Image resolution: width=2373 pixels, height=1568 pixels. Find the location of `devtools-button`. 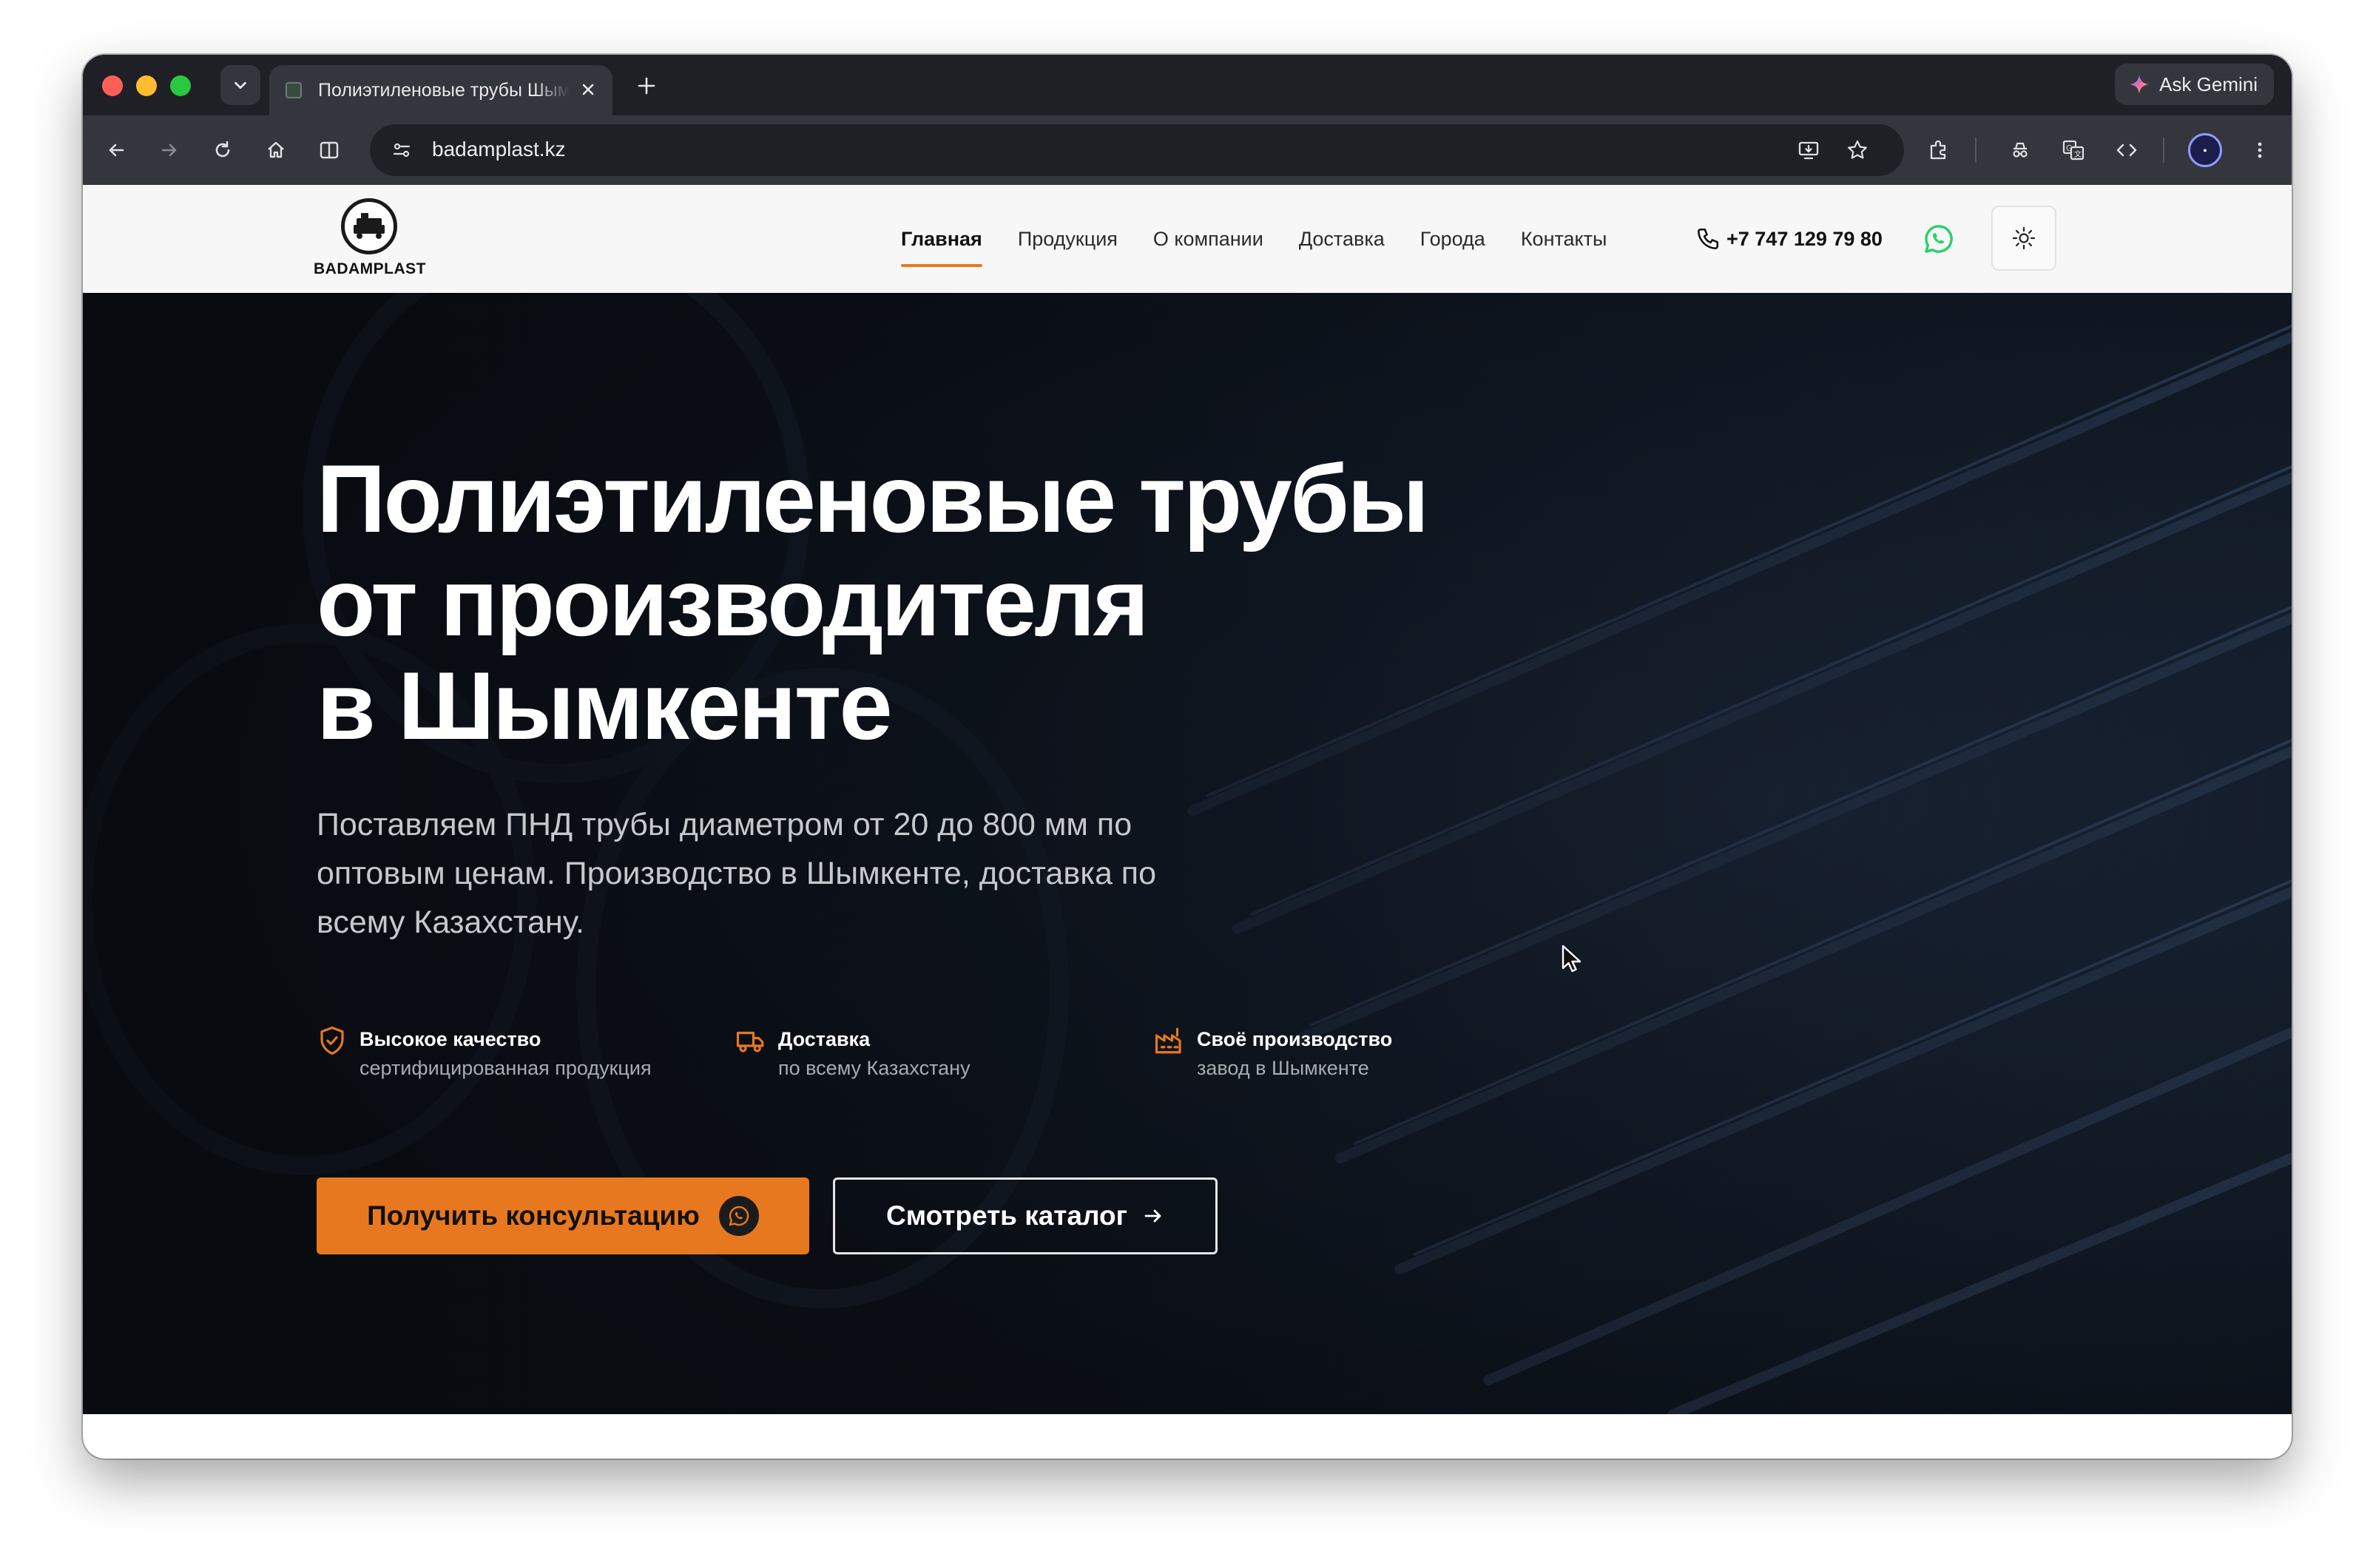

devtools-button is located at coordinates (2126, 150).